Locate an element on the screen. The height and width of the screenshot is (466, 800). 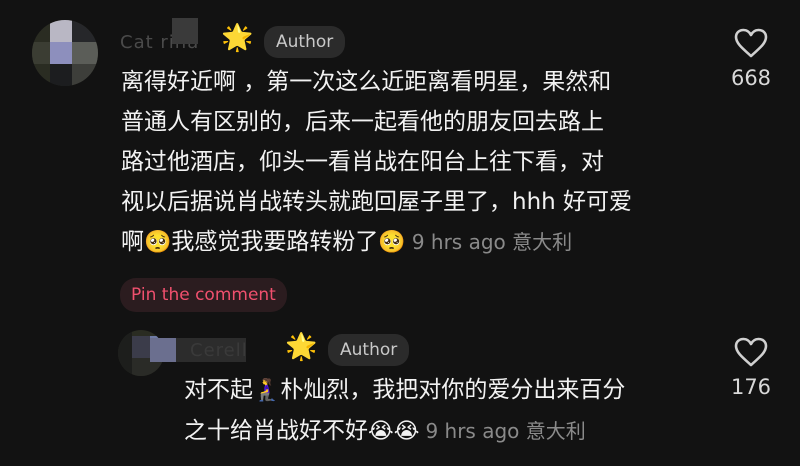
comment-line: 啊🥺我感觉我要路转粉了🥺 9 hrs ago 意大利 is located at coordinates (376, 242).